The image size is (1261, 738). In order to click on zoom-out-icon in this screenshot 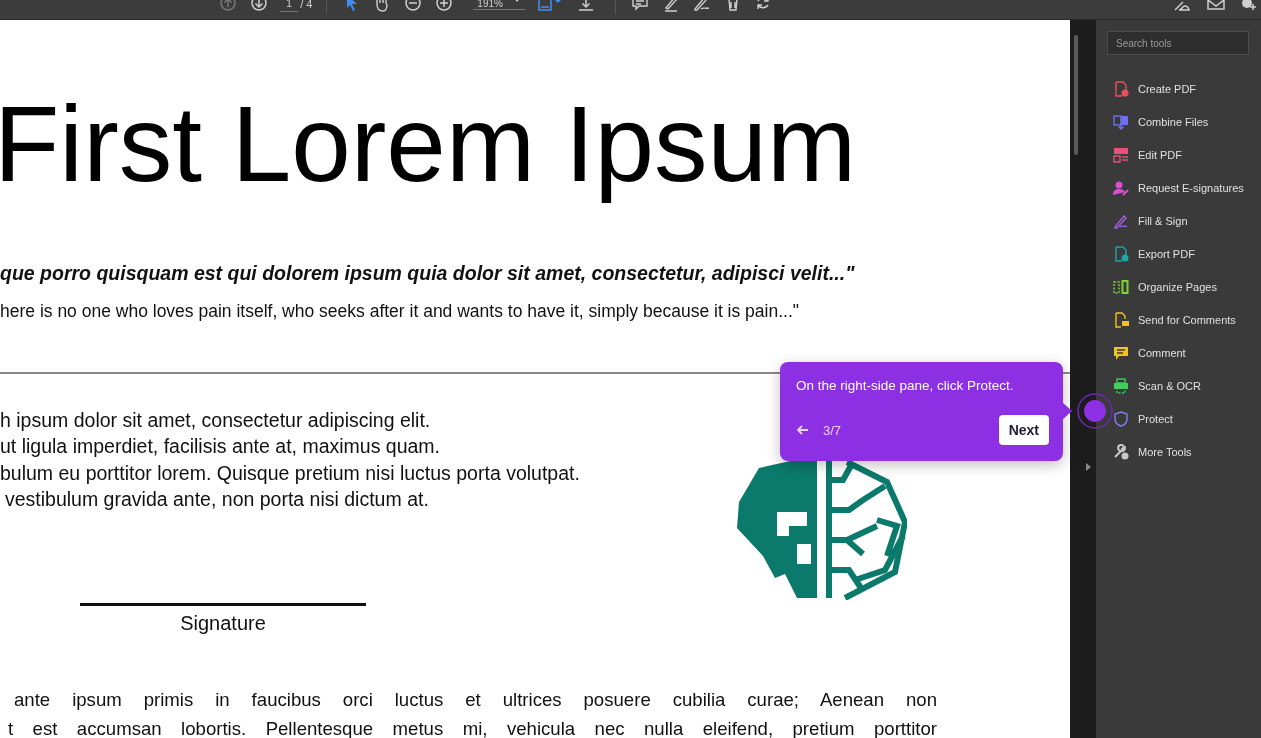, I will do `click(413, 6)`.